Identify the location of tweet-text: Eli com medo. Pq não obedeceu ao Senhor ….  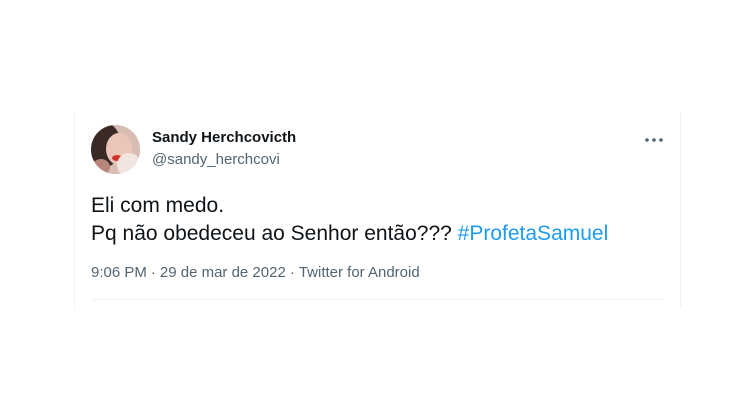
(349, 220).